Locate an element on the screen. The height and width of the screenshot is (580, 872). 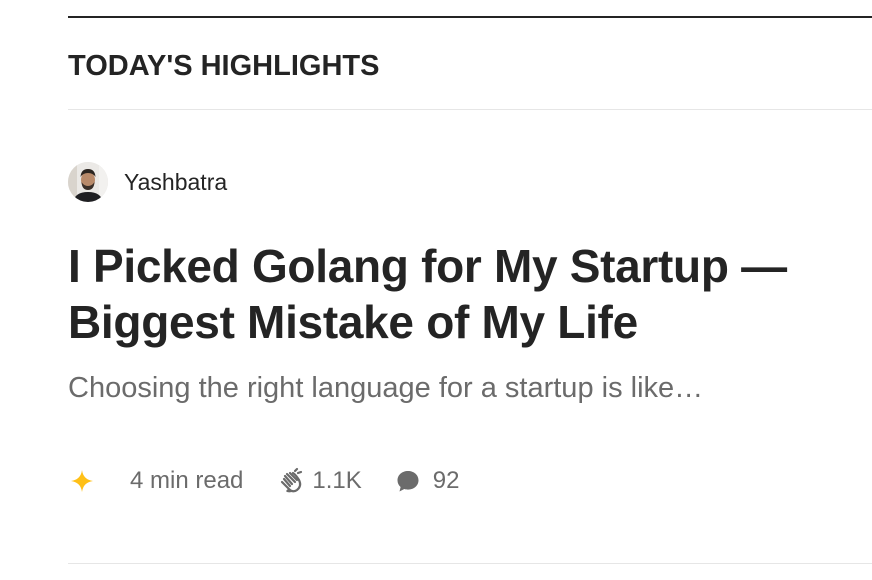
member-badge is located at coordinates (82, 481).